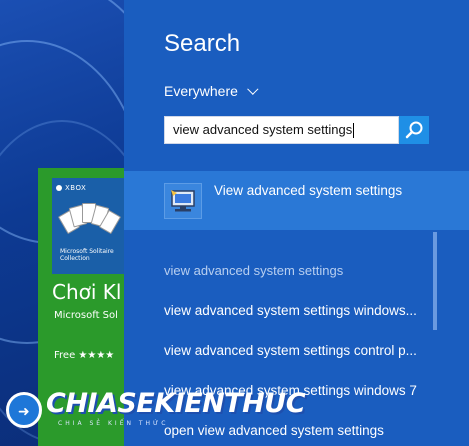  I want to click on solitaire-thumbnail: XBOX Microsoft Solitaire Collection, so click(88, 226).